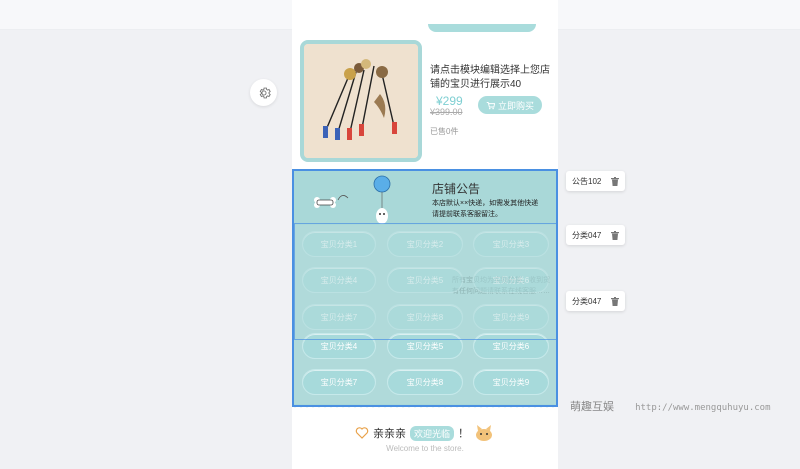 The image size is (800, 469). What do you see at coordinates (511, 244) in the screenshot?
I see `category-button: 宝贝分类3` at bounding box center [511, 244].